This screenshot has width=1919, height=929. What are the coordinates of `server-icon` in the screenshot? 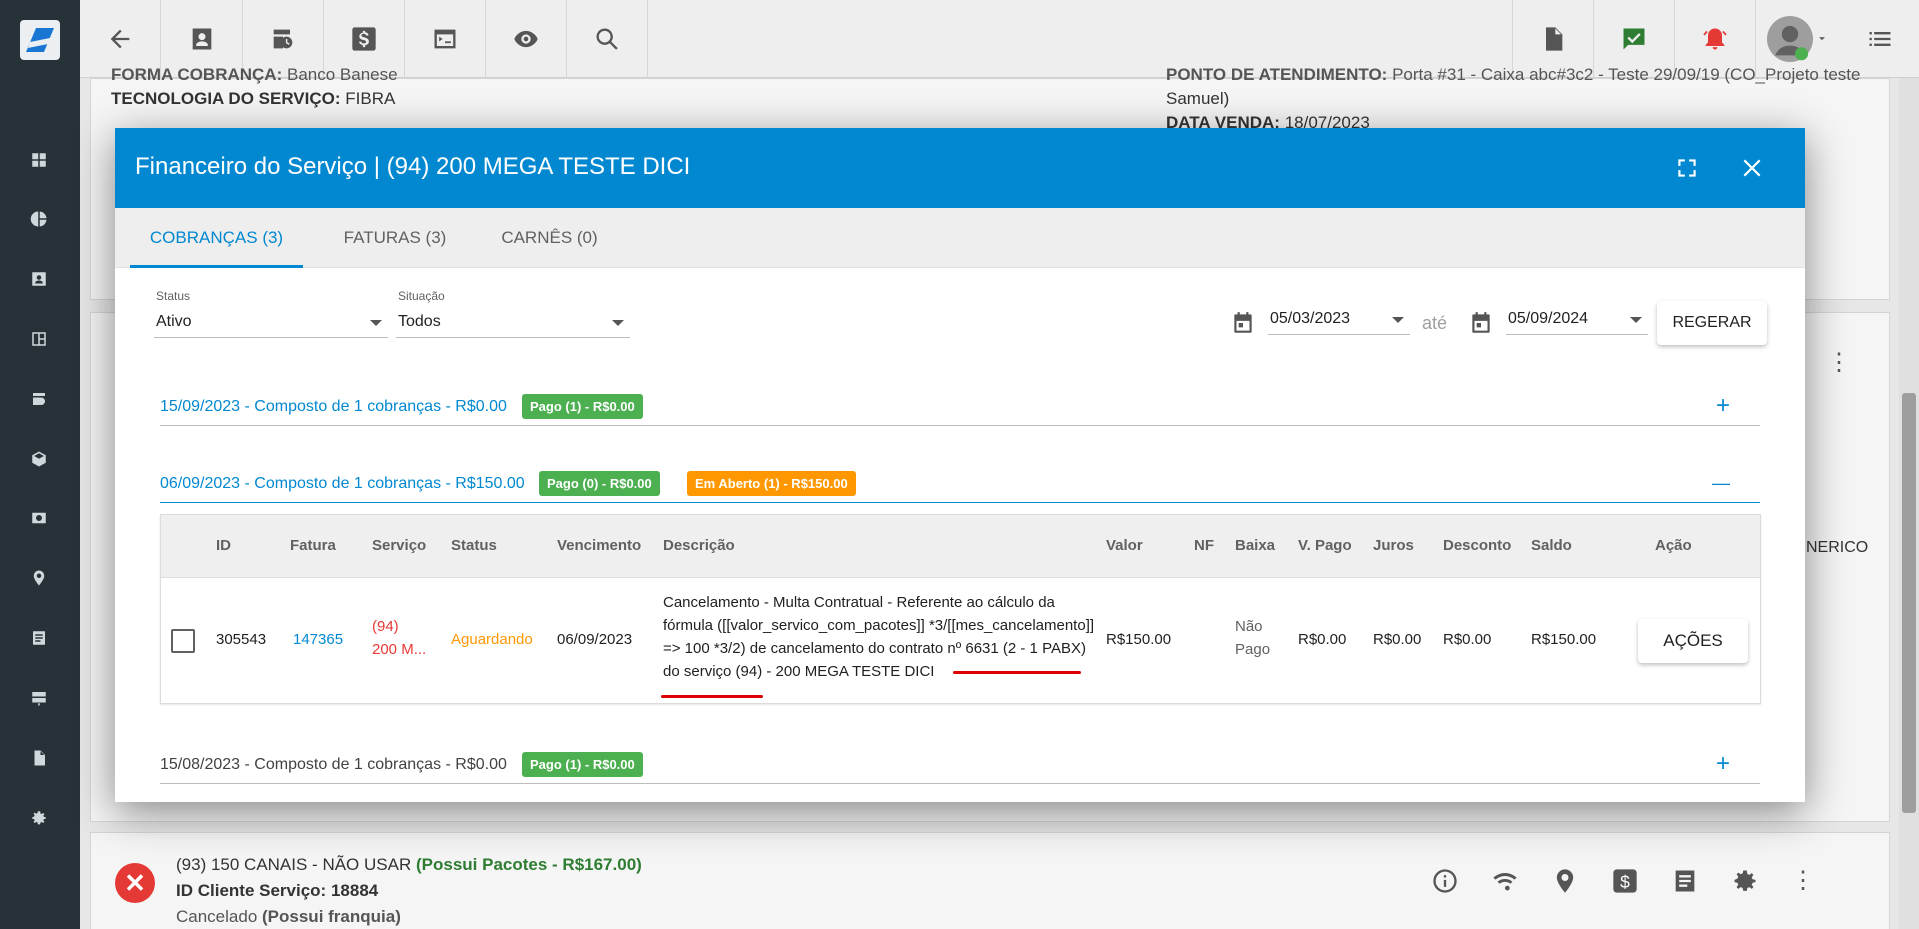 It's located at (39, 698).